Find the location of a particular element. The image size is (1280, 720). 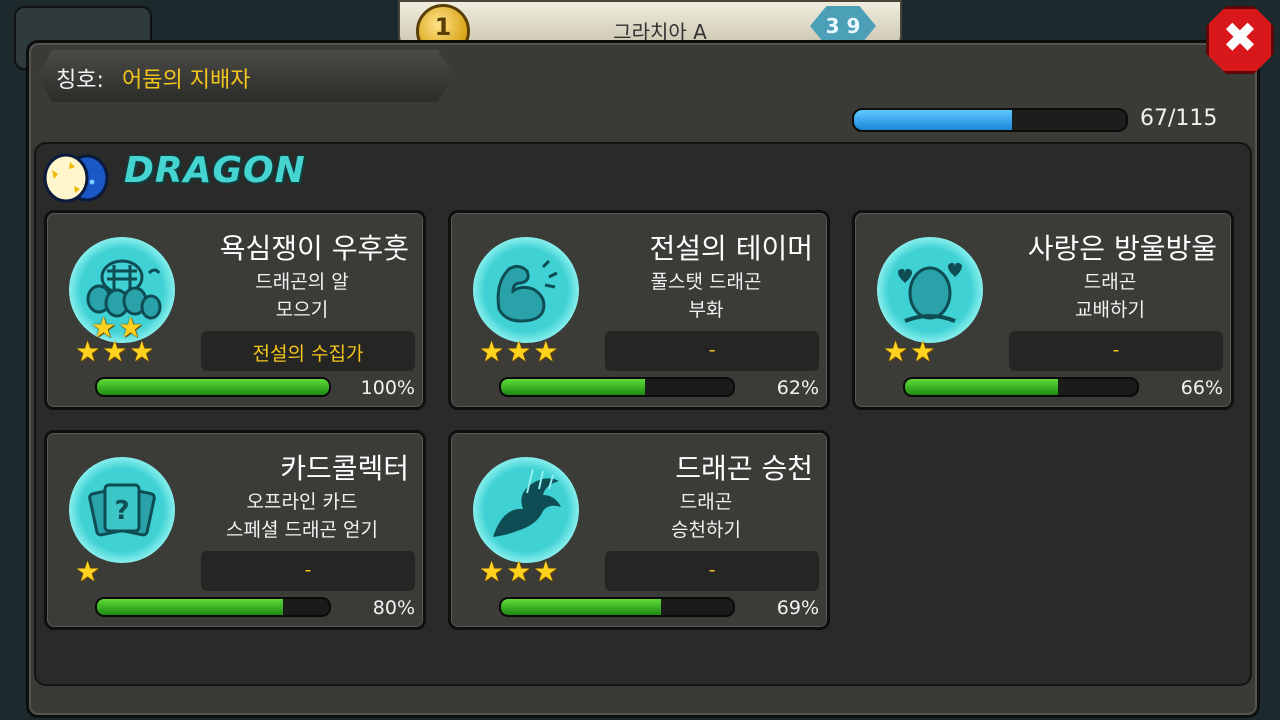

title-value: 어둠의 지배자 is located at coordinates (186, 80).